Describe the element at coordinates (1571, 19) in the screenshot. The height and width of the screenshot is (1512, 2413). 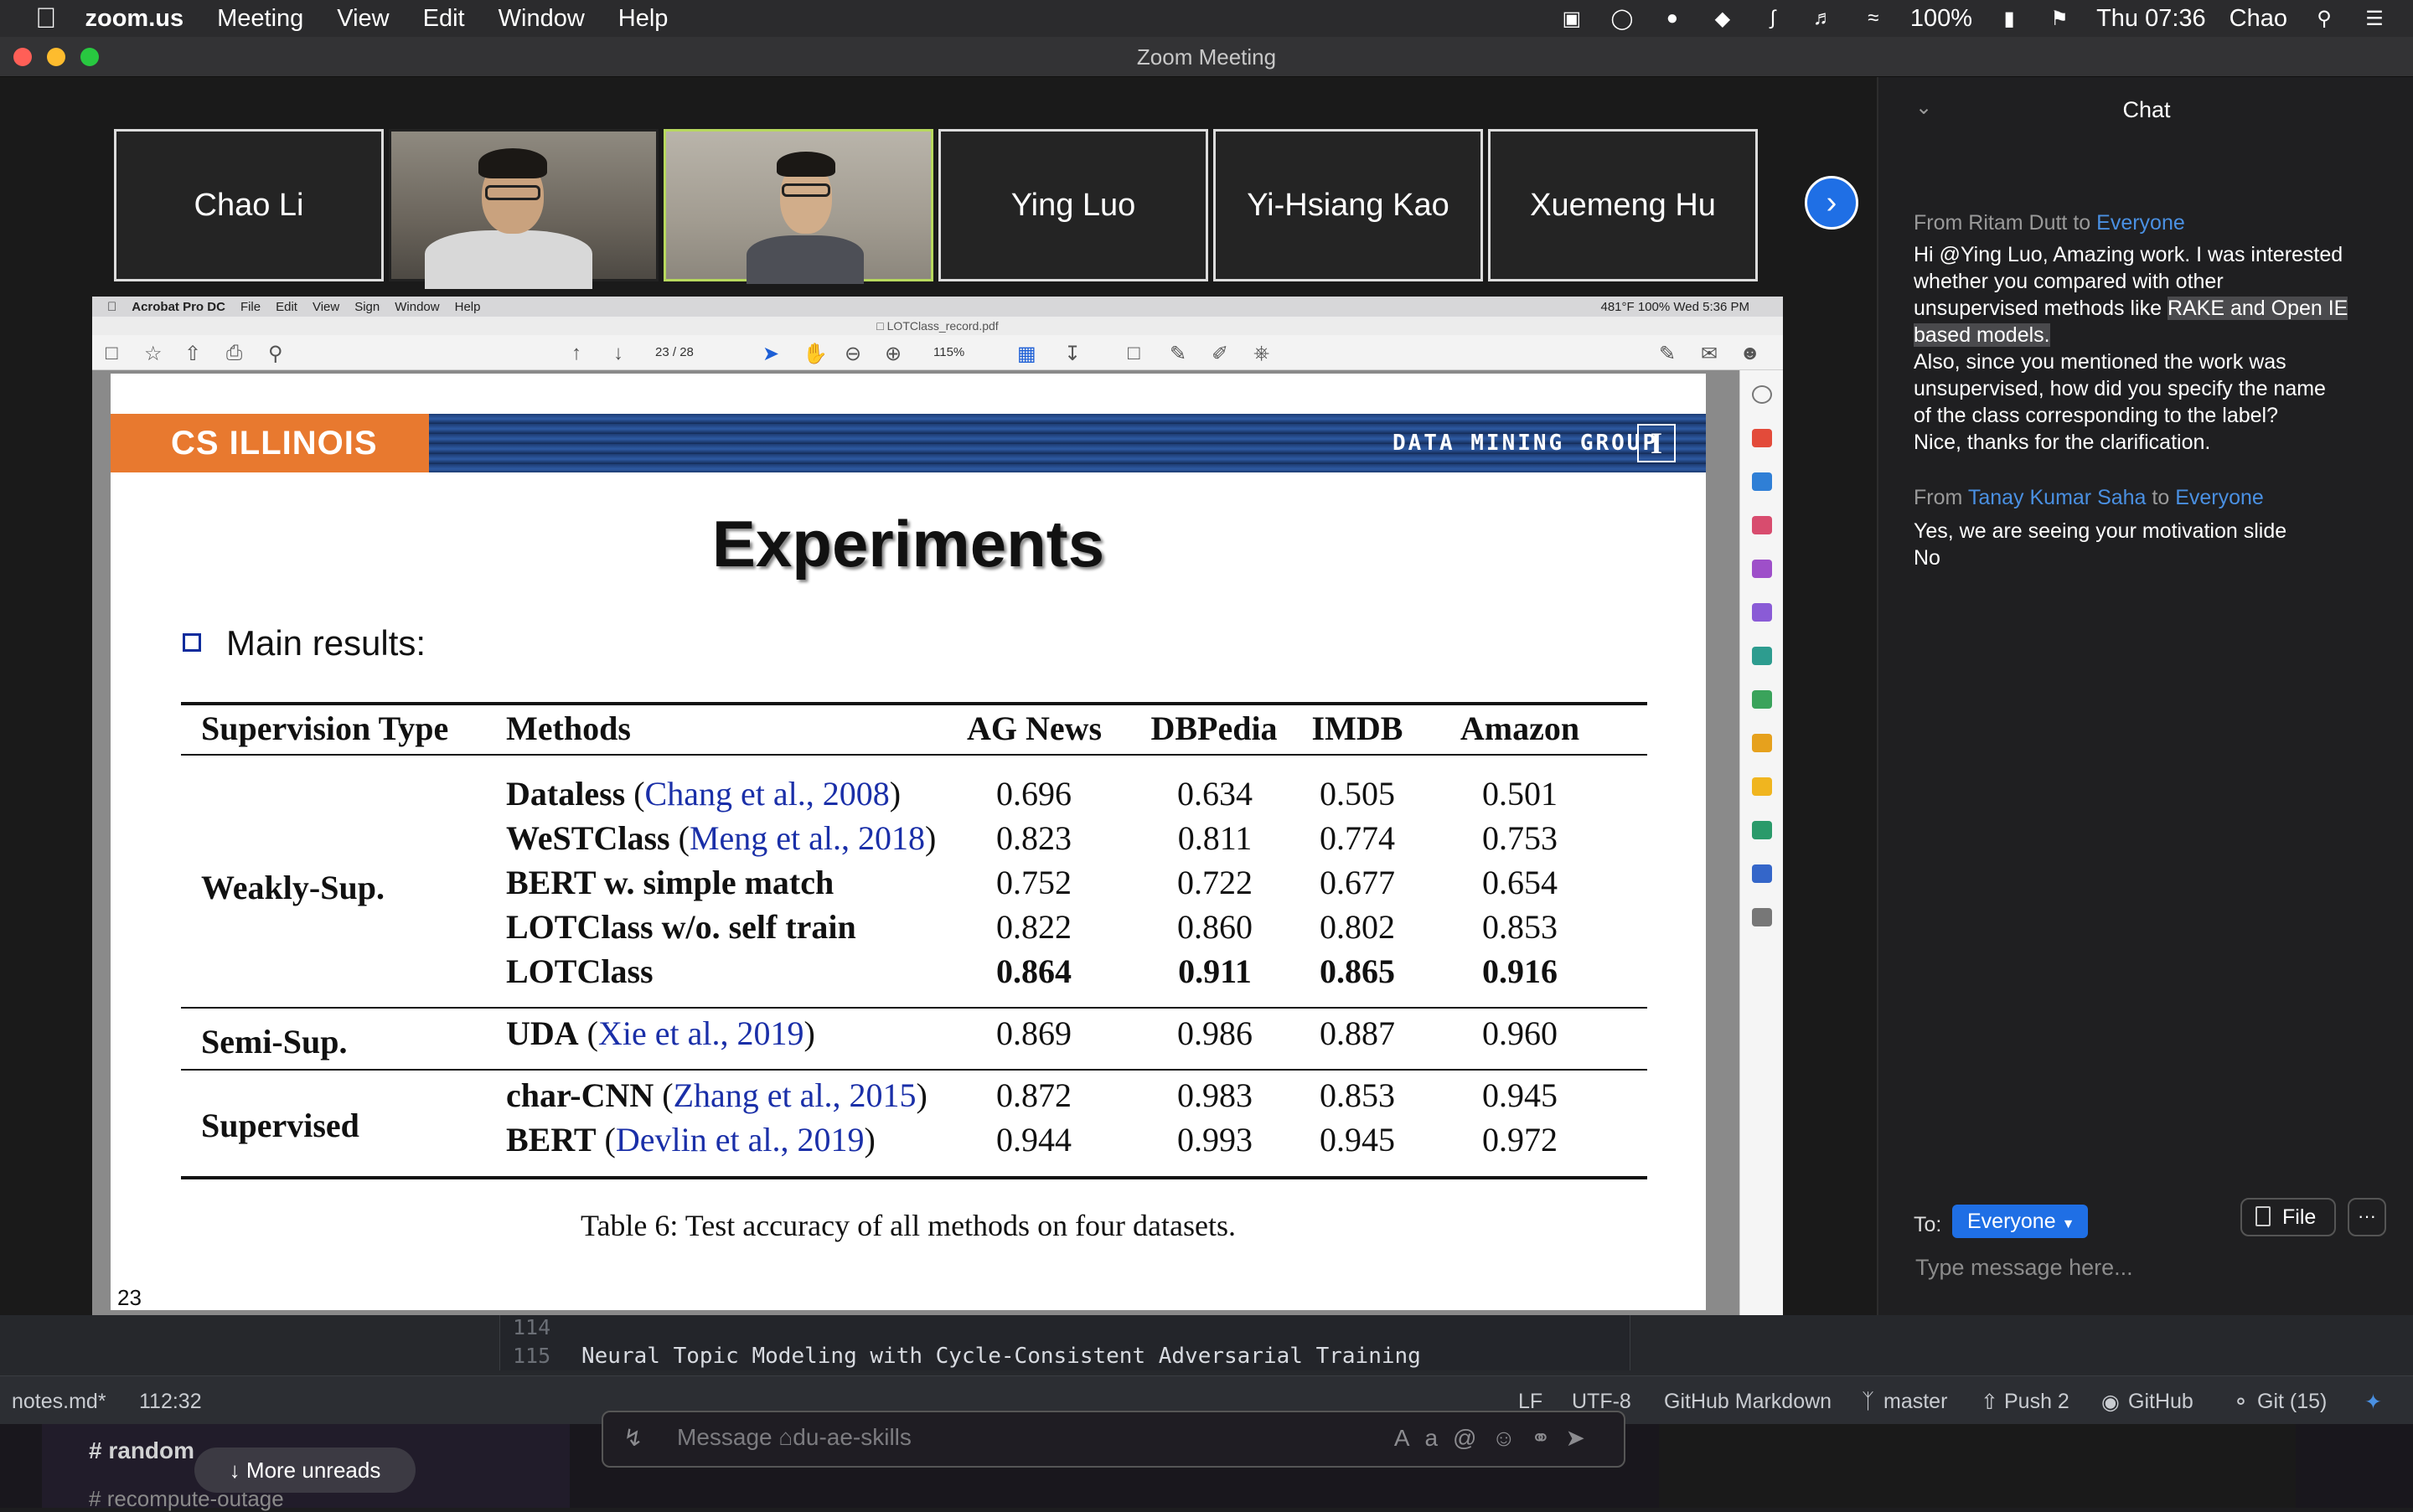
I see `zoom-camera-icon: ▣` at that location.